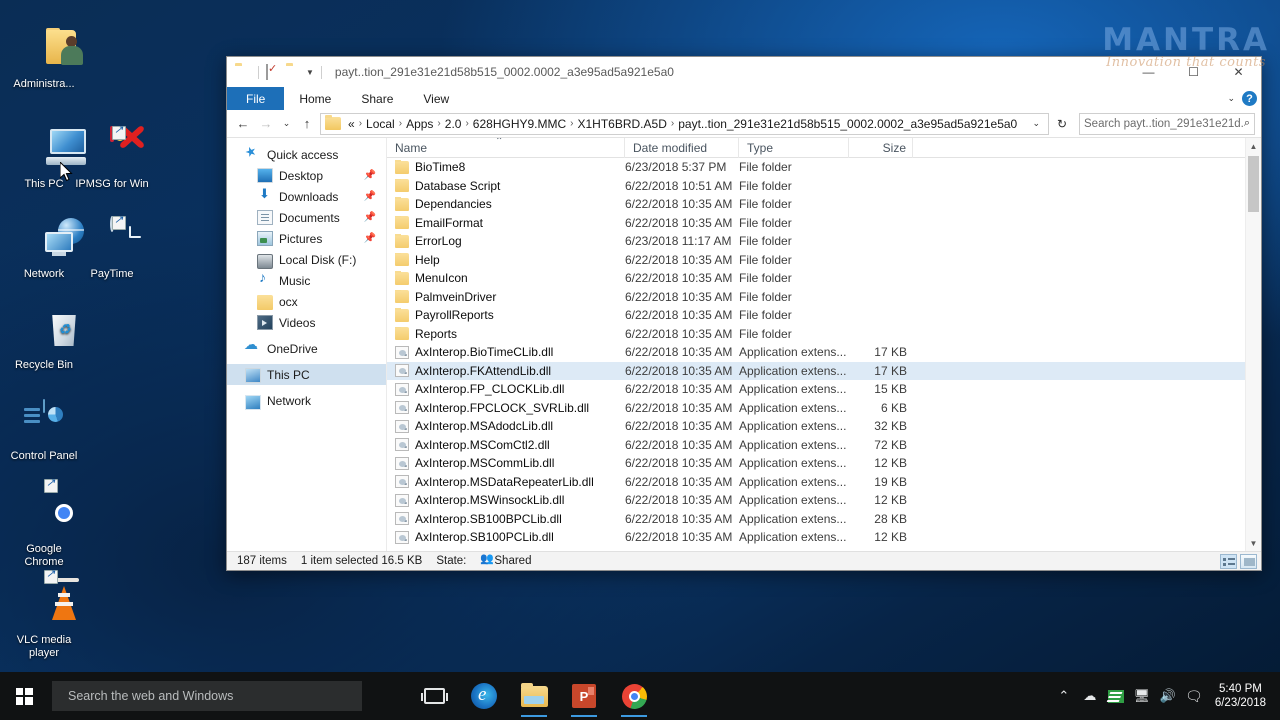  Describe the element at coordinates (1148, 72) in the screenshot. I see `minimize-button: —` at that location.